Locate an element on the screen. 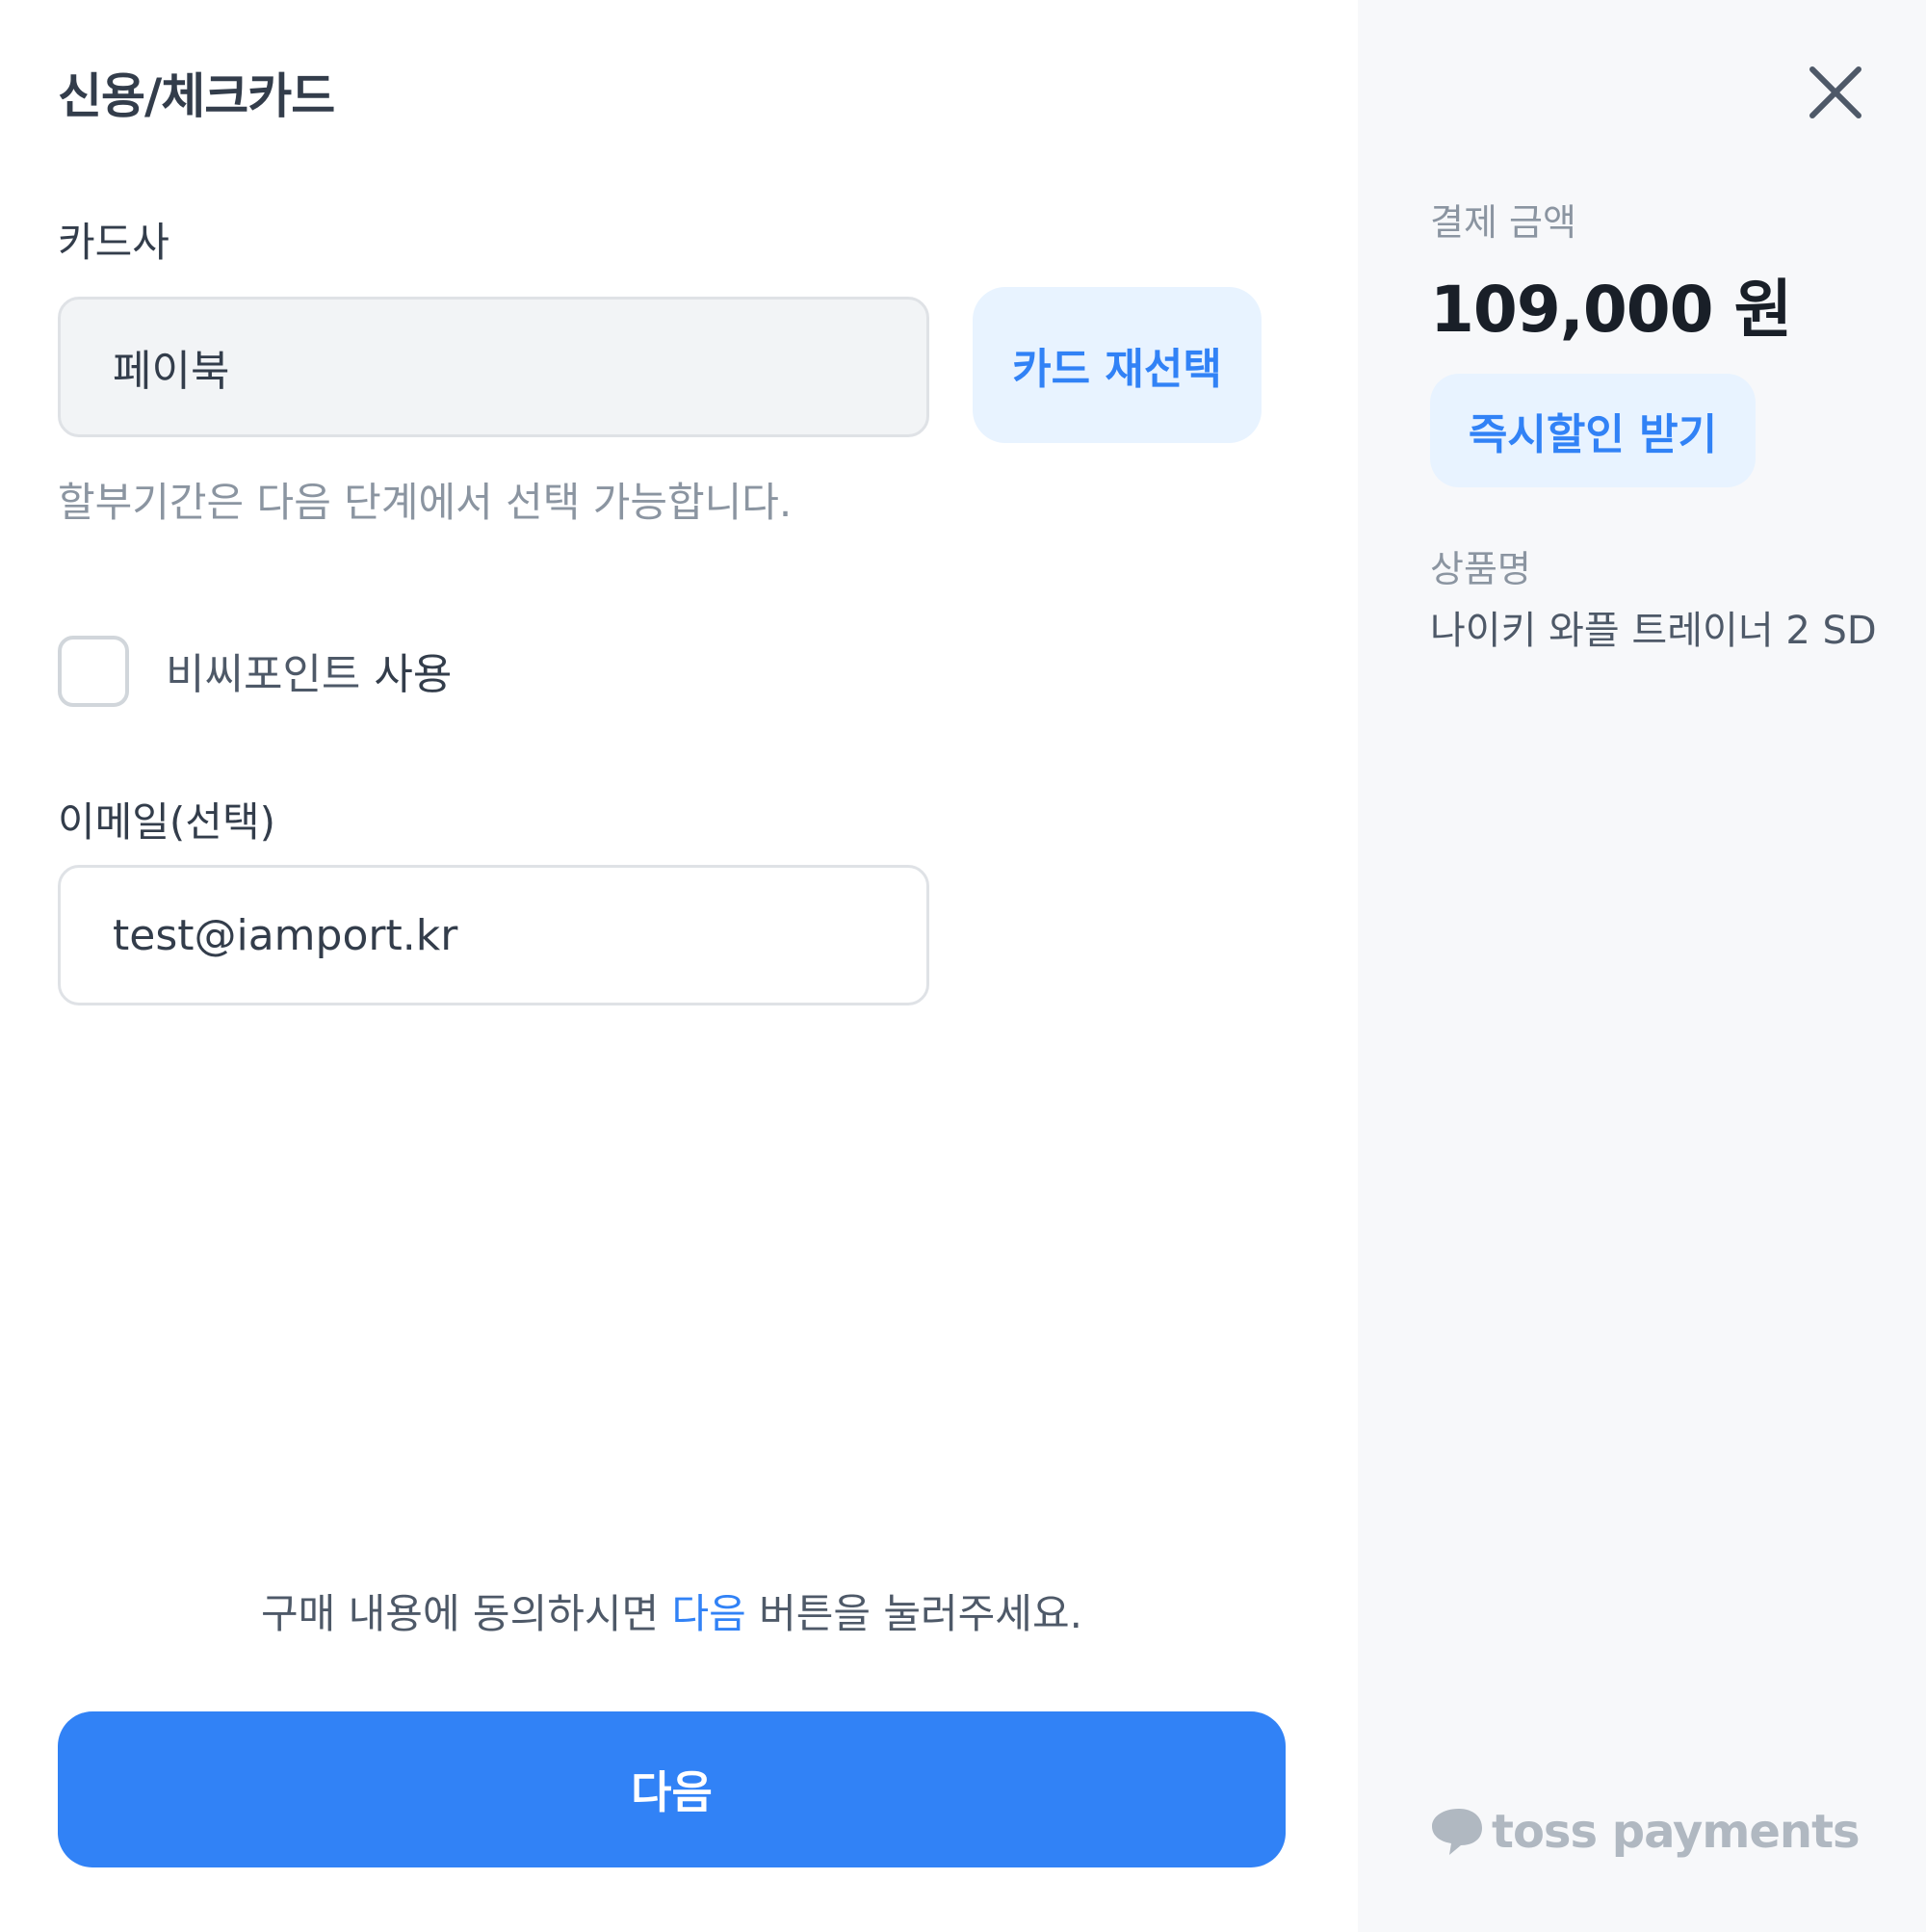 Image resolution: width=1926 pixels, height=1932 pixels. product-label: 상품명 is located at coordinates (1480, 569).